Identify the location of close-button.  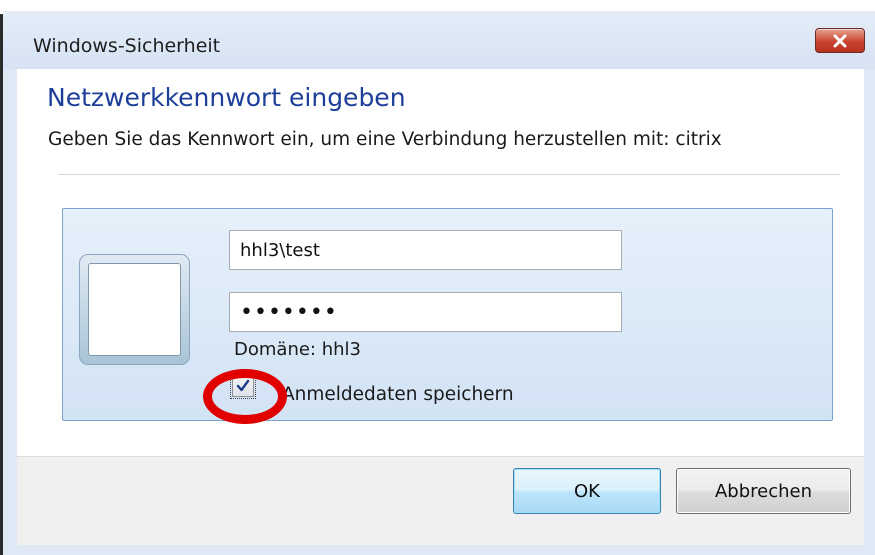
(840, 40).